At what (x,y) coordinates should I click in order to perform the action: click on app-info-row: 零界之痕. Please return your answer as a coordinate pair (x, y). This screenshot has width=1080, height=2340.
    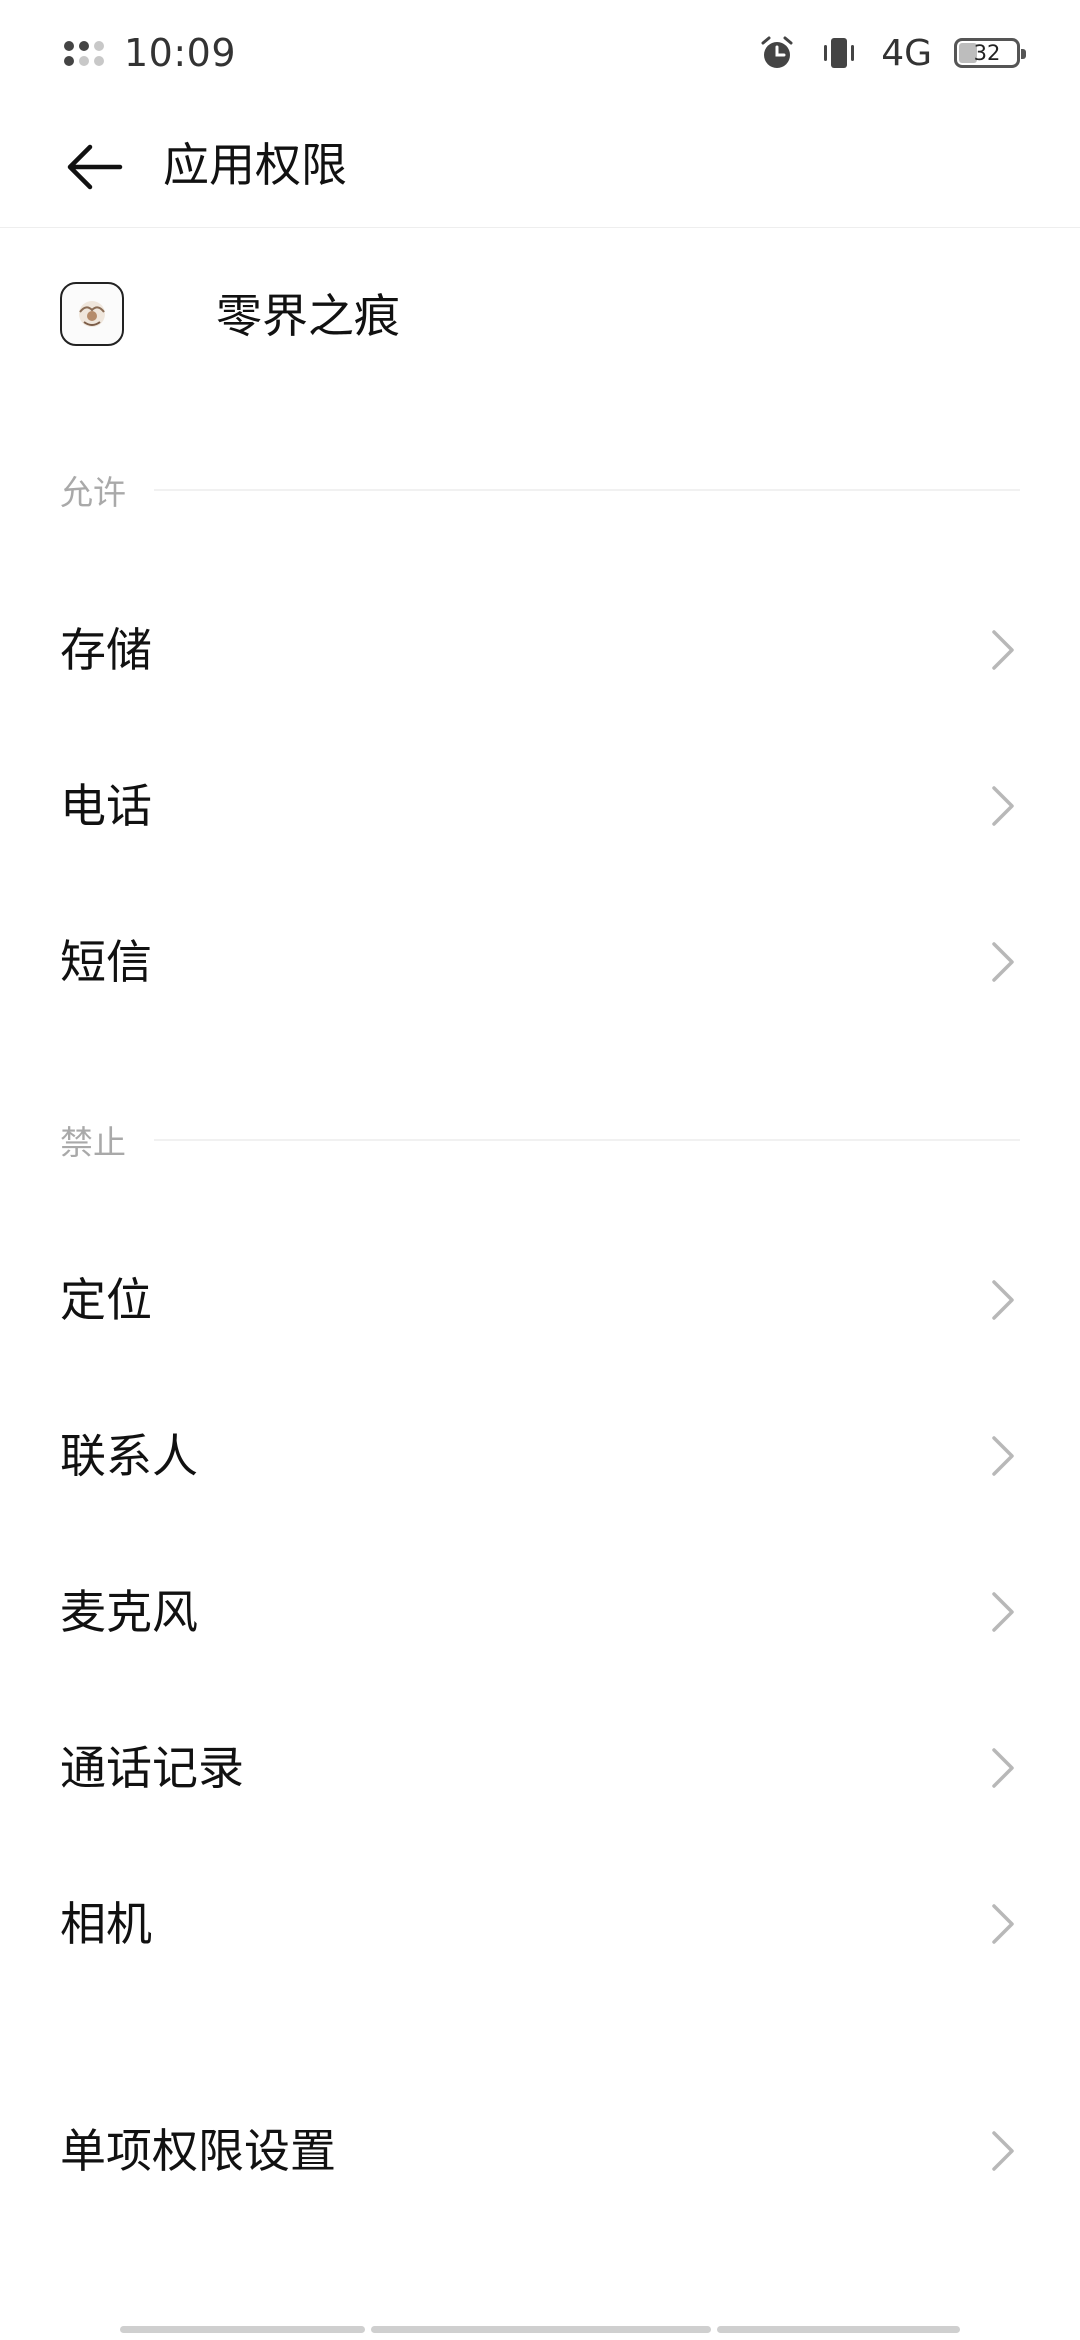
    Looking at the image, I should click on (540, 315).